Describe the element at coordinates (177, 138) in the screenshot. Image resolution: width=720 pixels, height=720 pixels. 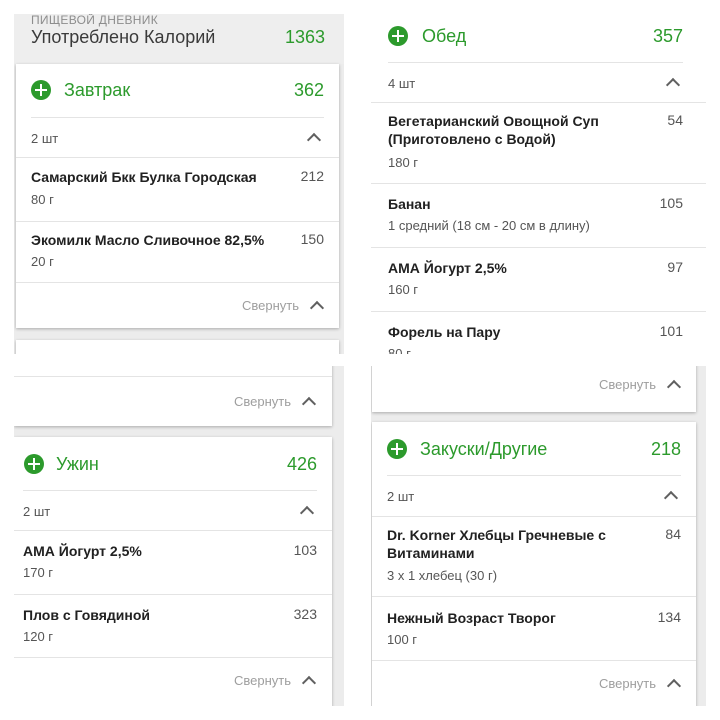
I see `breakfast-count-row: 2 шт` at that location.